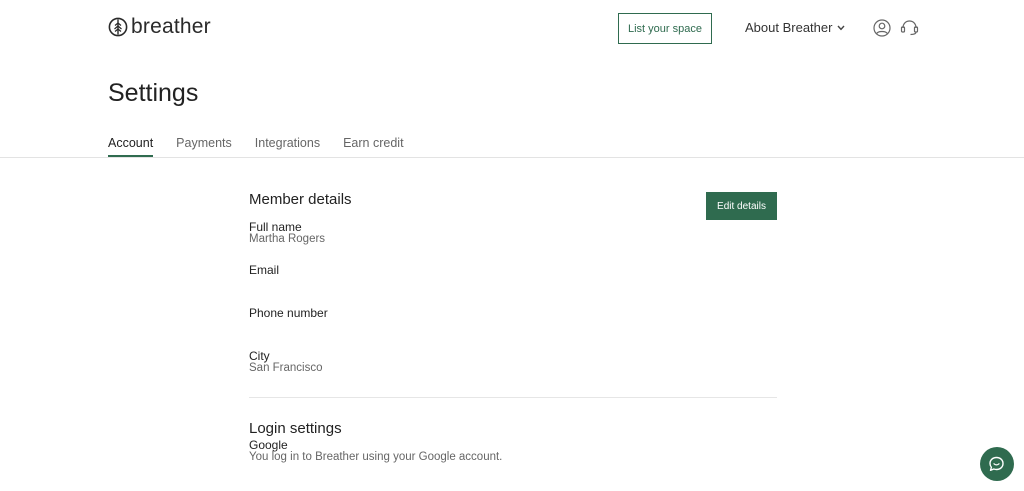  Describe the element at coordinates (268, 445) in the screenshot. I see `login-provider: Google` at that location.